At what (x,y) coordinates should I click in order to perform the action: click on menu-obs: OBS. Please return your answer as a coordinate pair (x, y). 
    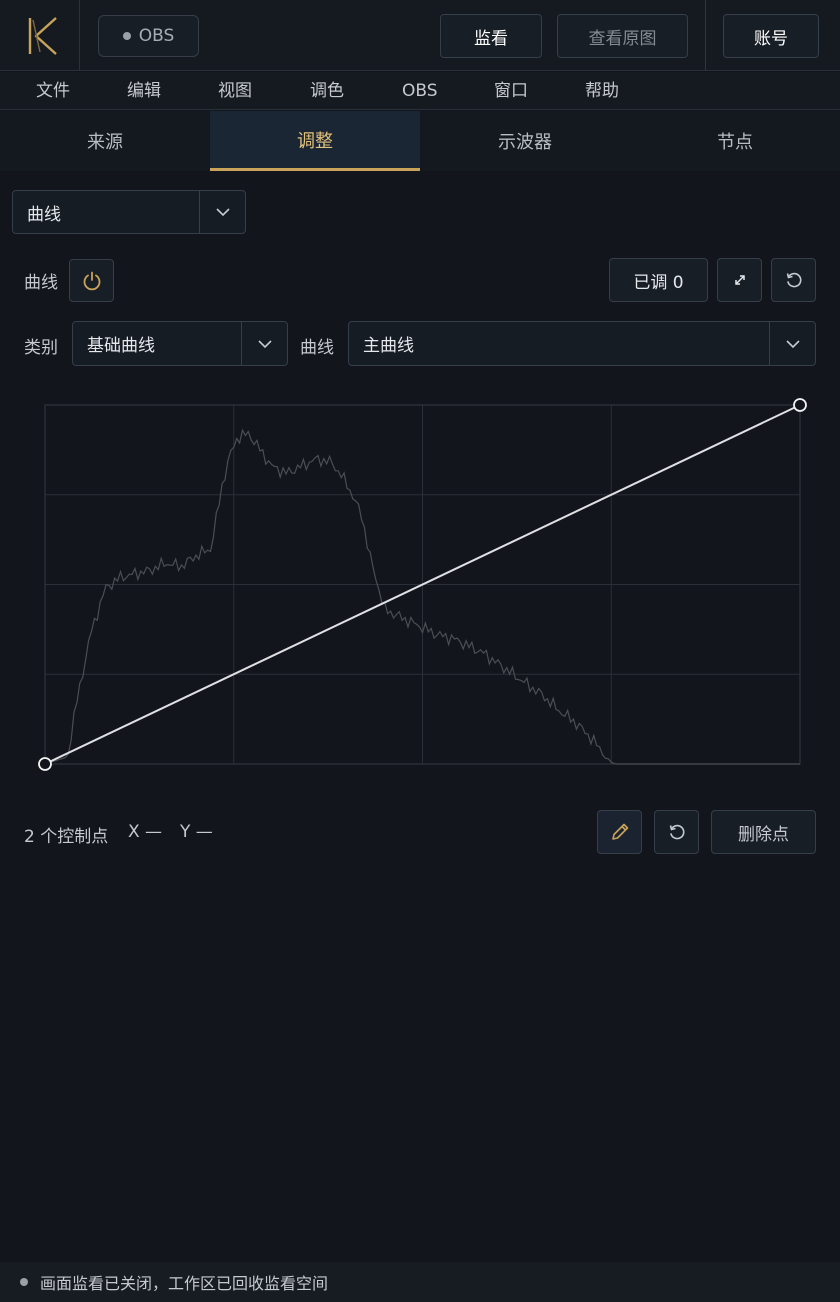
    Looking at the image, I should click on (420, 91).